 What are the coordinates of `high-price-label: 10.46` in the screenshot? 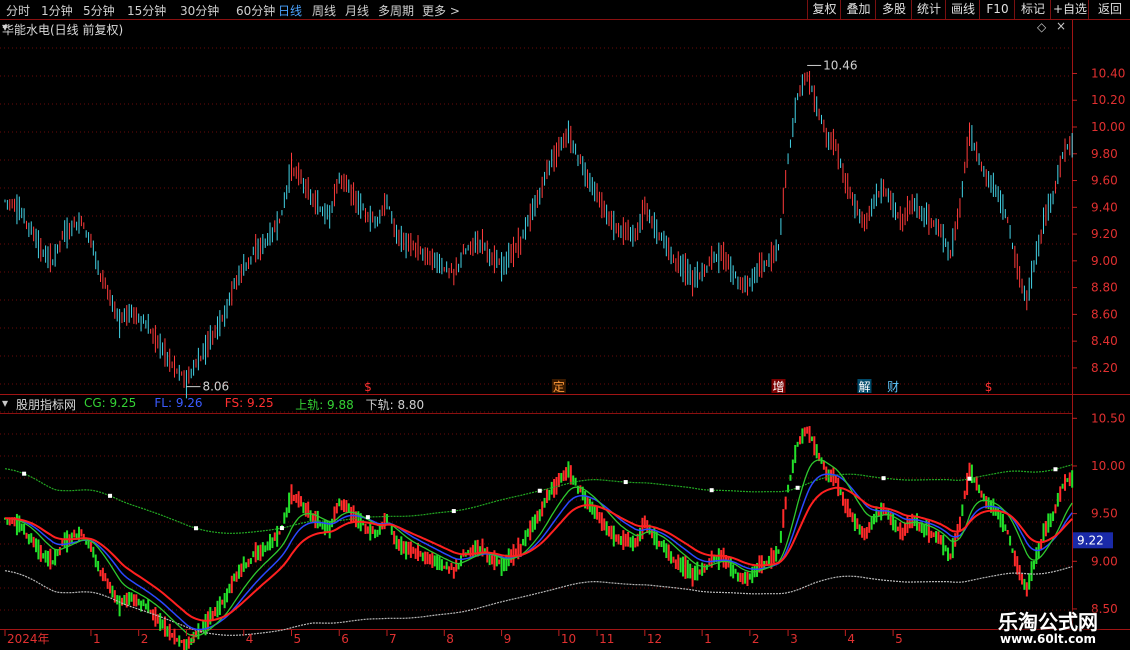 It's located at (840, 65).